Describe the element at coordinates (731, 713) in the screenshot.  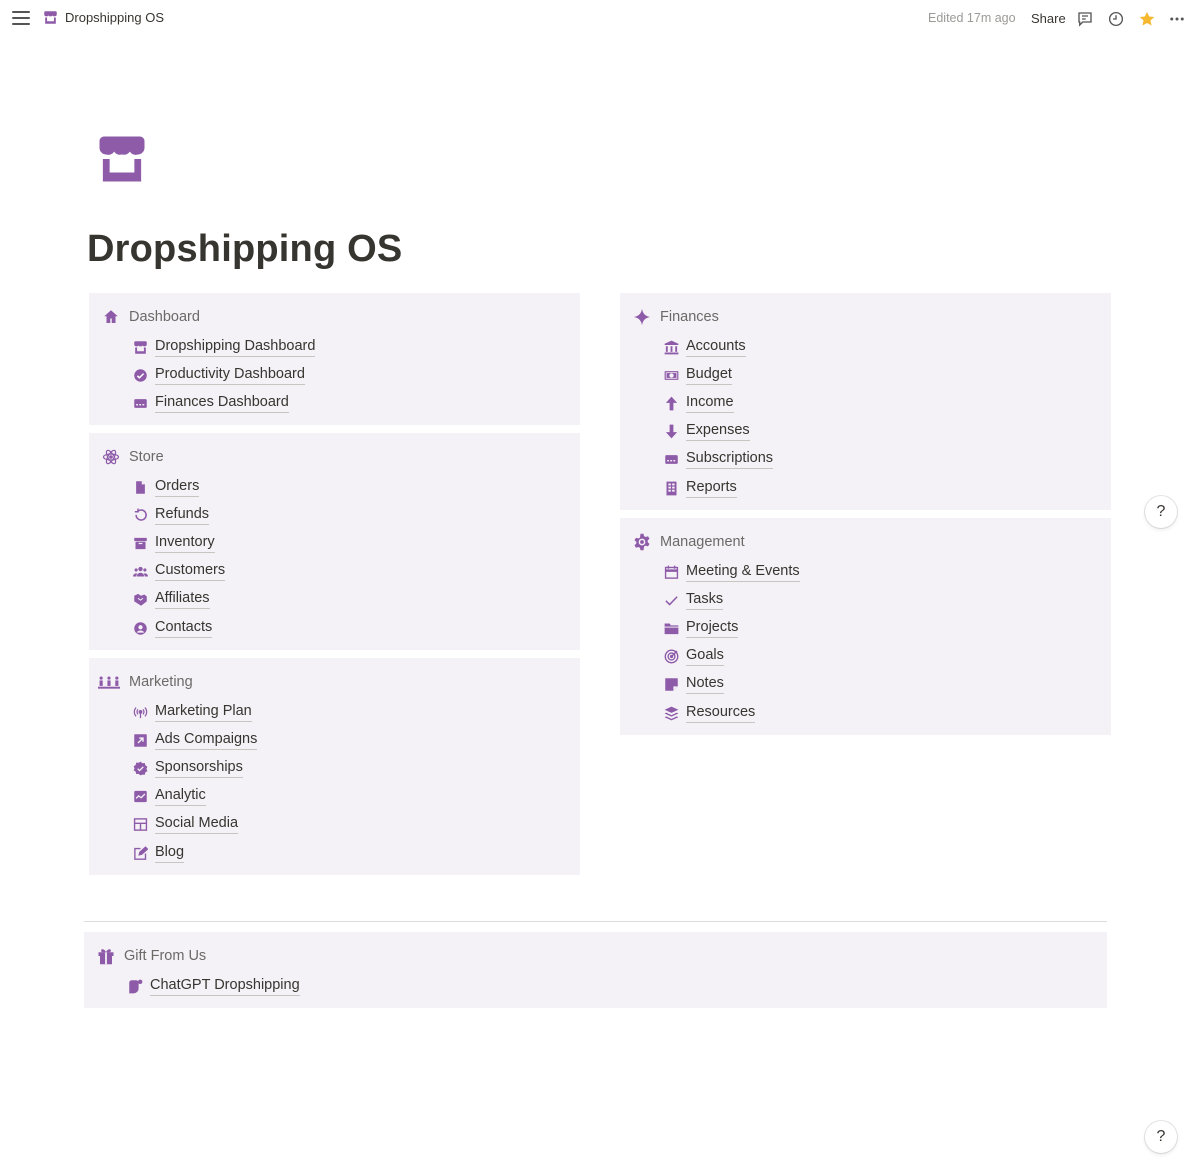
I see `link-resources: Resources` at that location.